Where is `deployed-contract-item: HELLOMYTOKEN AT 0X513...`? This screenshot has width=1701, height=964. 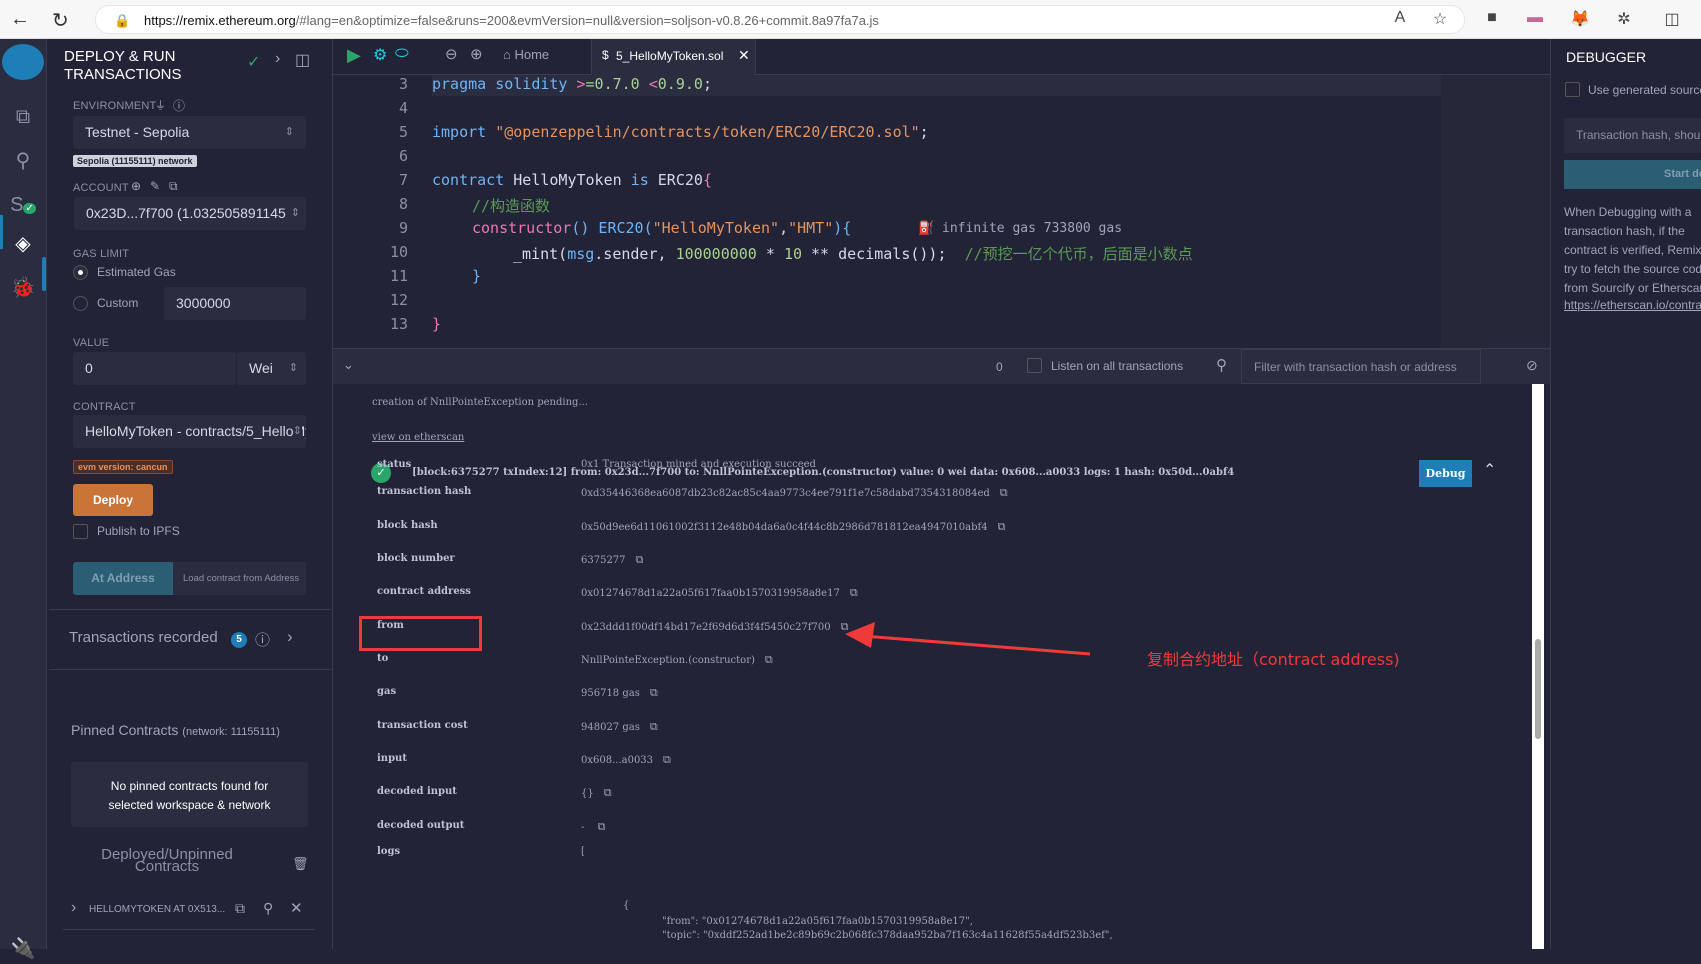
deployed-contract-item: HELLOMYTOKEN AT 0X513... is located at coordinates (157, 909).